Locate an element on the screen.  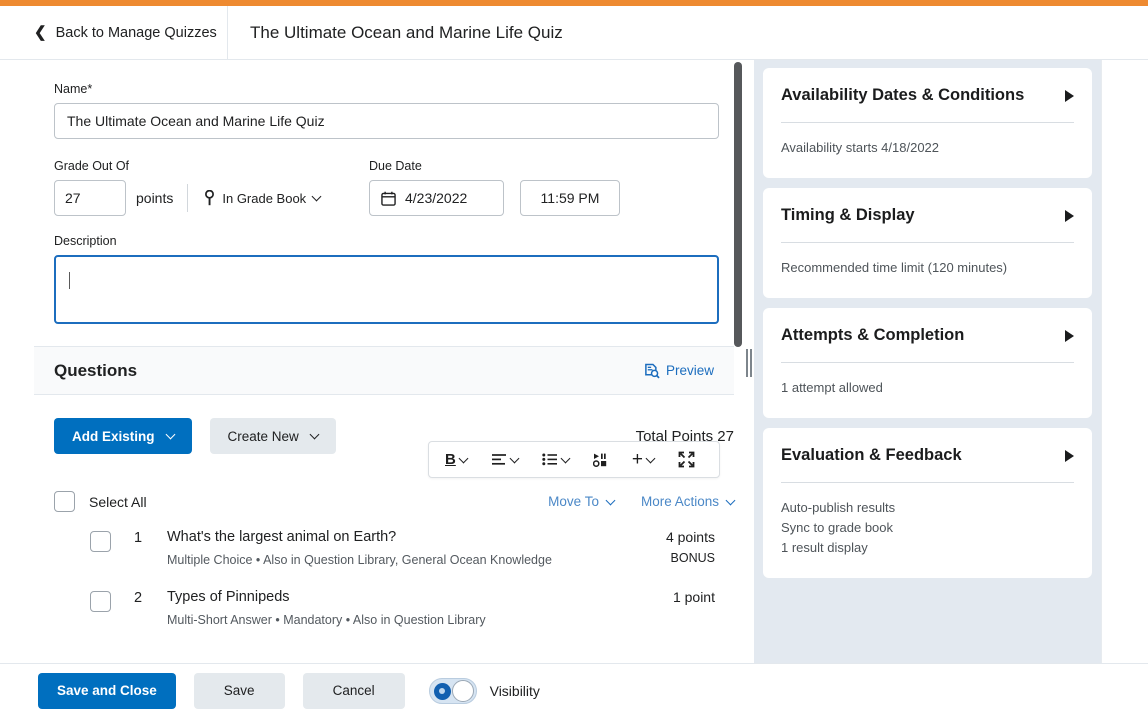
list-button is located at coordinates (555, 459).